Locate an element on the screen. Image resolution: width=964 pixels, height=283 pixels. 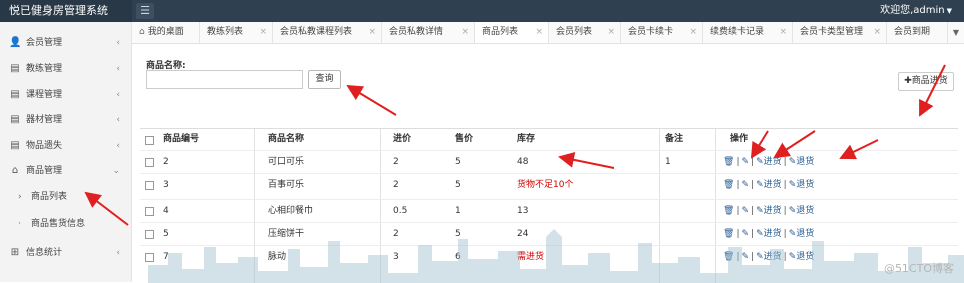
sidebar-item-label: 商品管理 is located at coordinates (44, 171).